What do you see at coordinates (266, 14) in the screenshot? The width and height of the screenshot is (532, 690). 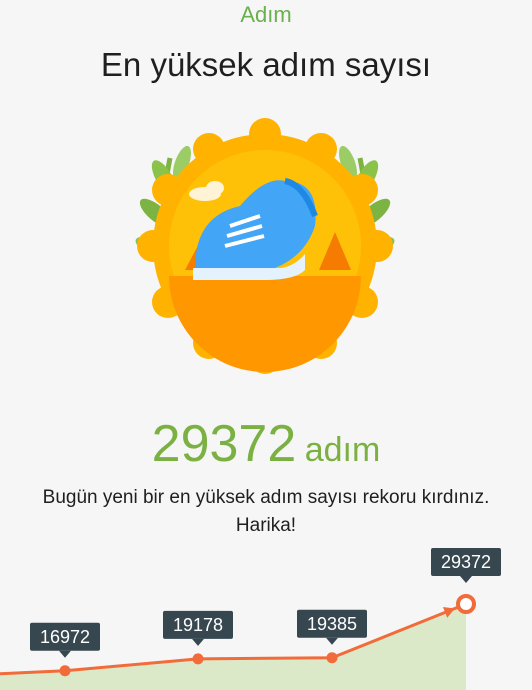 I see `tab-title: Adım` at bounding box center [266, 14].